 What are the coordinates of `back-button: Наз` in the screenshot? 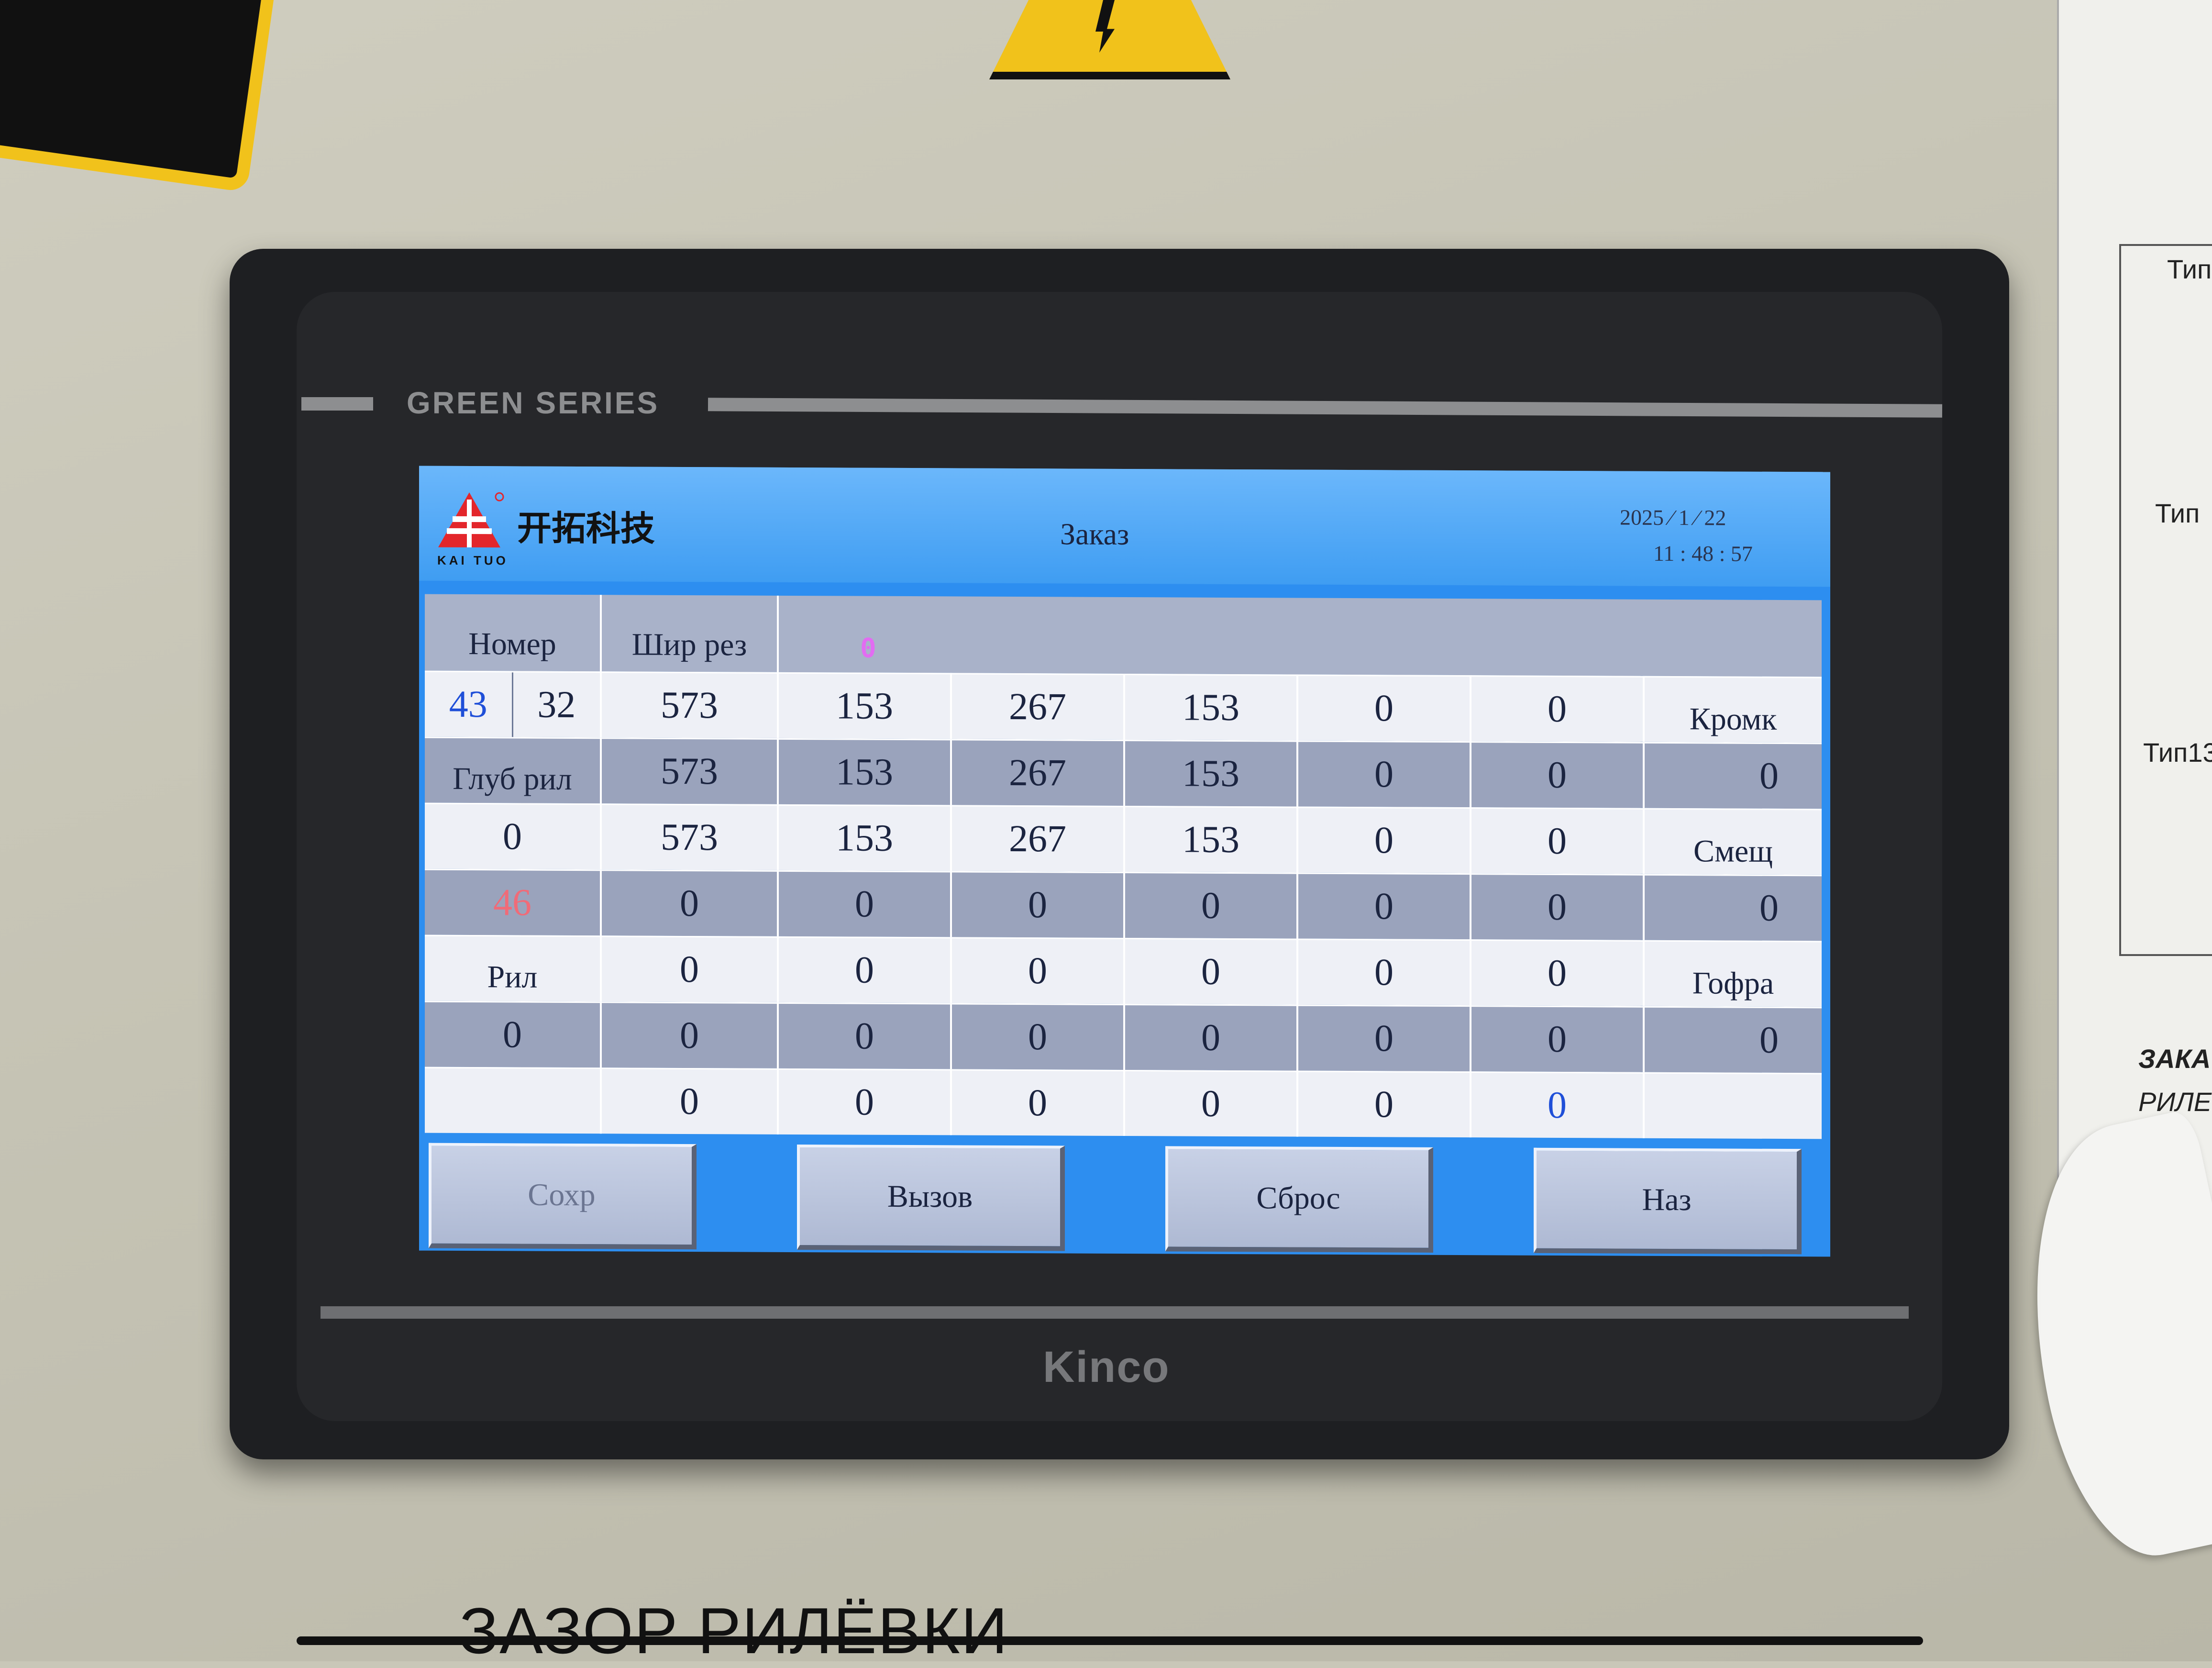 It's located at (1668, 1201).